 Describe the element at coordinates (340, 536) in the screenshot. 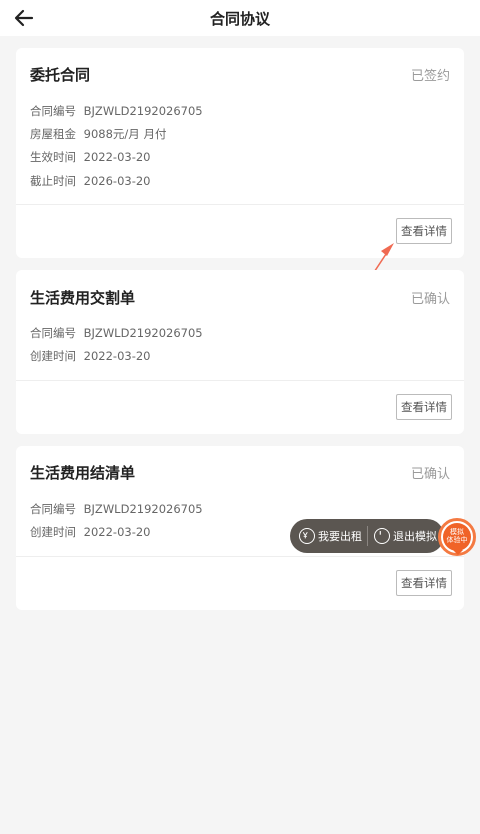

I see `rent-out-button: 我要出租` at that location.